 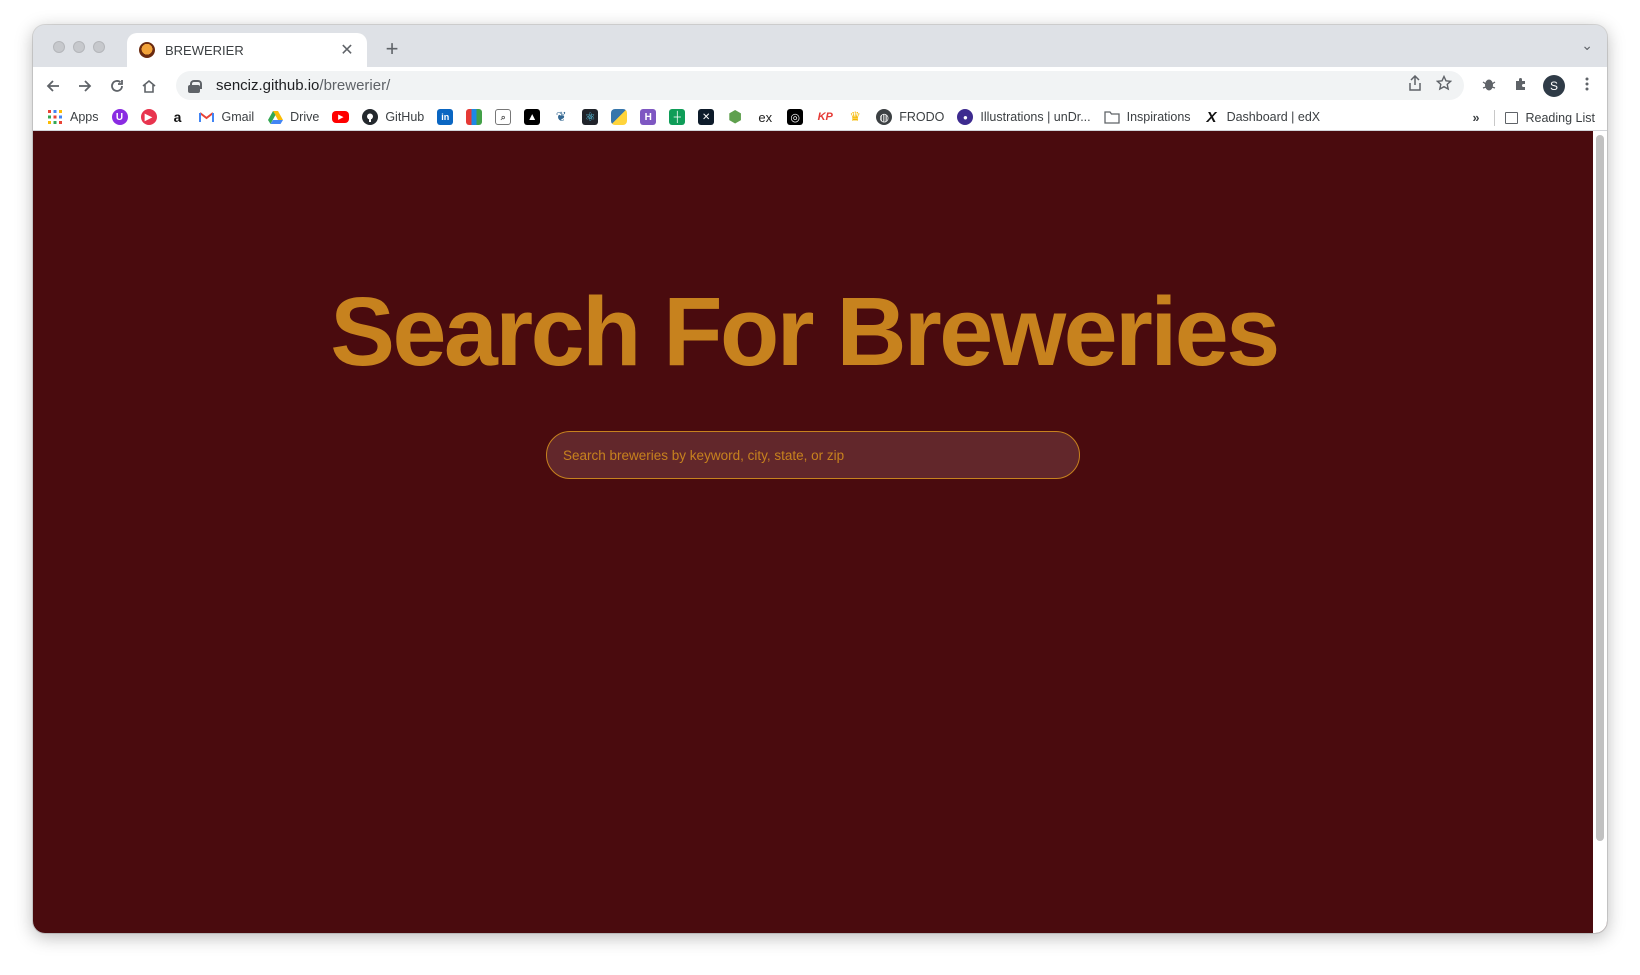 I want to click on reload-button, so click(x=117, y=86).